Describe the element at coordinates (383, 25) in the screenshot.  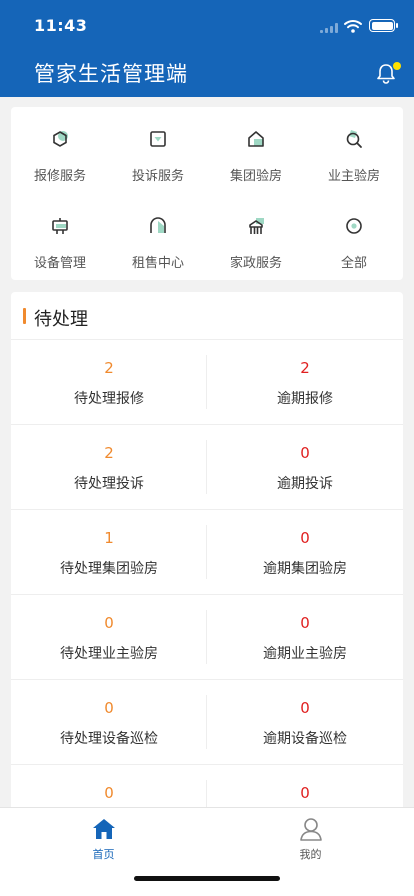
I see `battery-icon` at that location.